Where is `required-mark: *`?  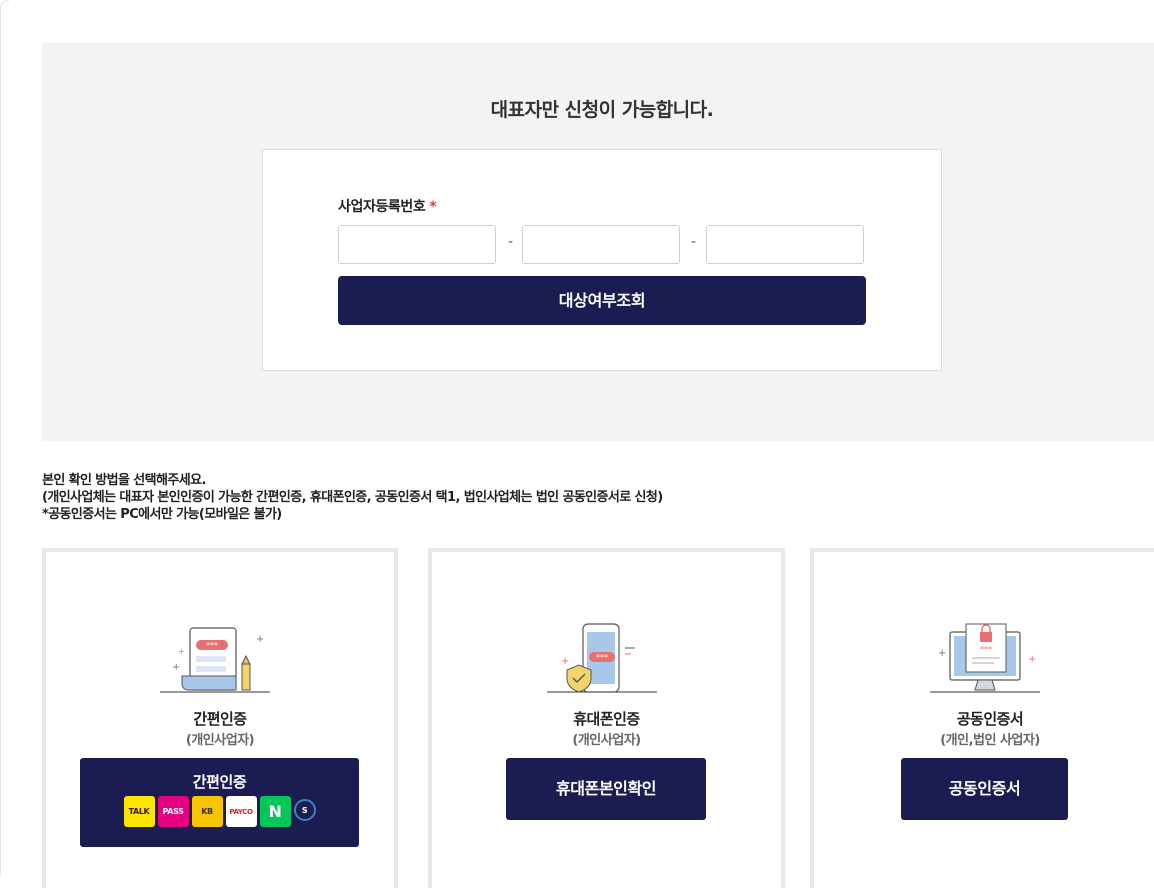
required-mark: * is located at coordinates (433, 207).